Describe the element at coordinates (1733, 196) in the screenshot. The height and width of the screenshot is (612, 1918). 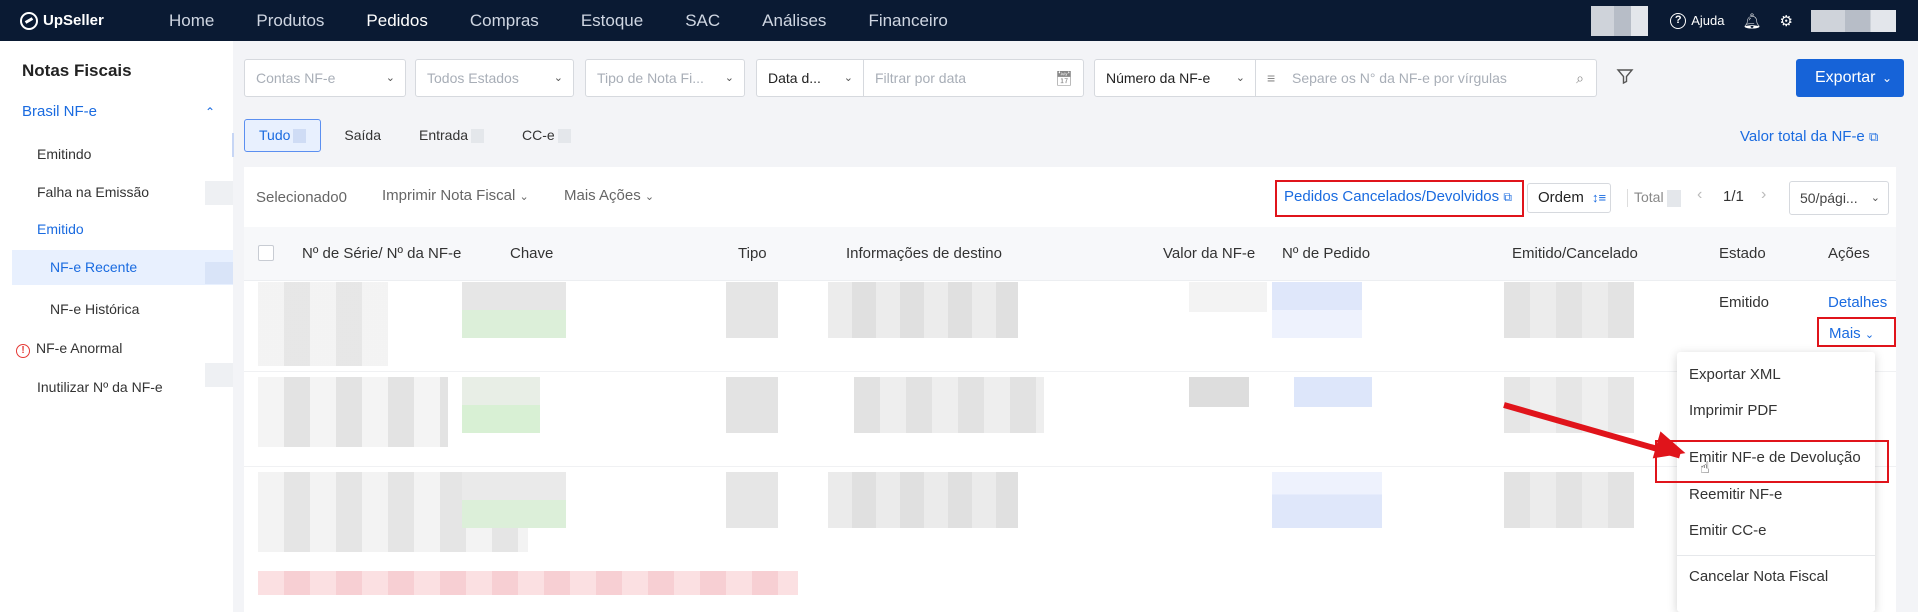
I see `page-info: 1/1` at that location.